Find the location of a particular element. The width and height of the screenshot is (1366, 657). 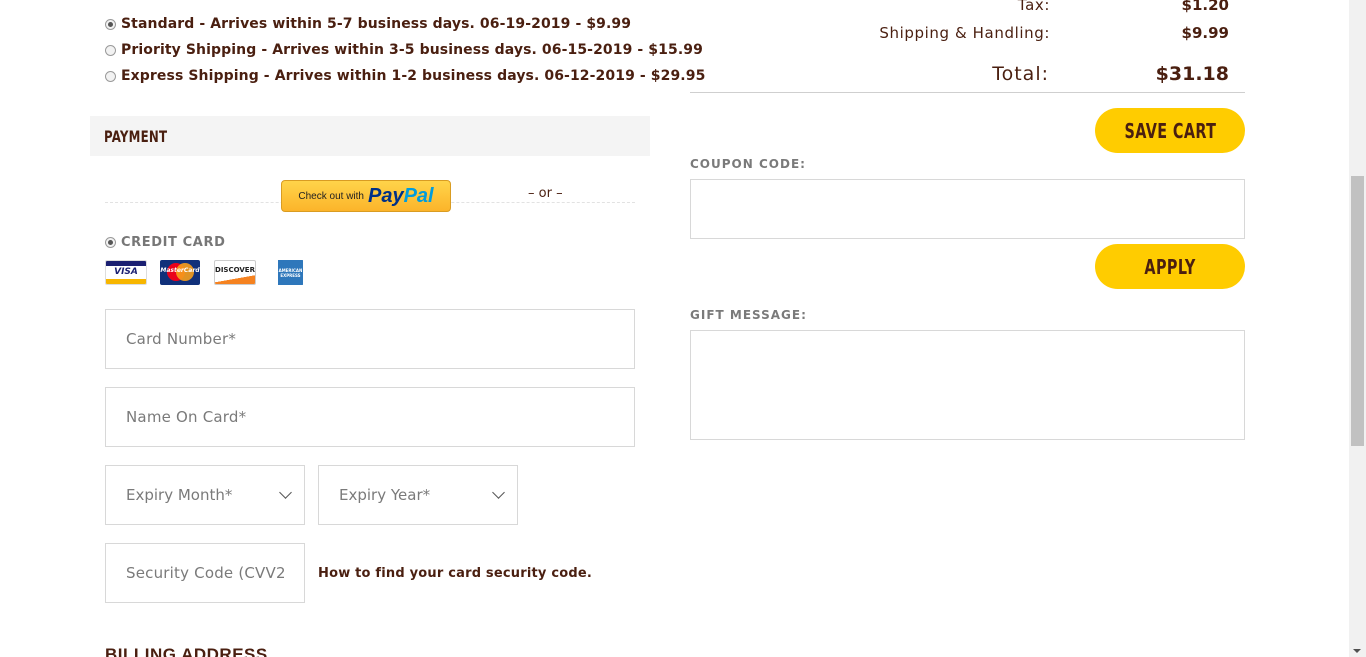

card-number-input is located at coordinates (370, 339).